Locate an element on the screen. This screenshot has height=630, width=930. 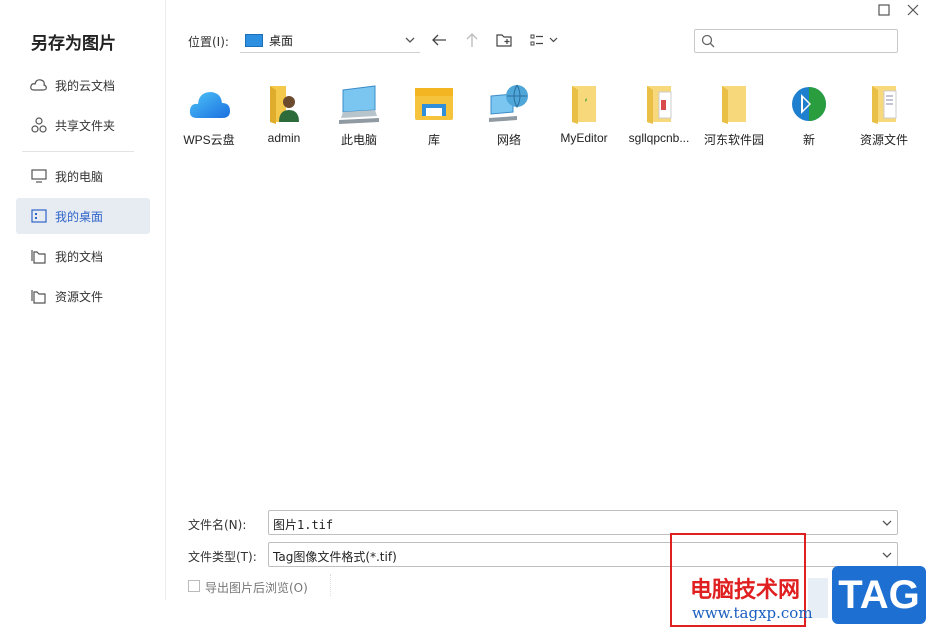
filetype-label: 文件类型(T): is located at coordinates (222, 557).